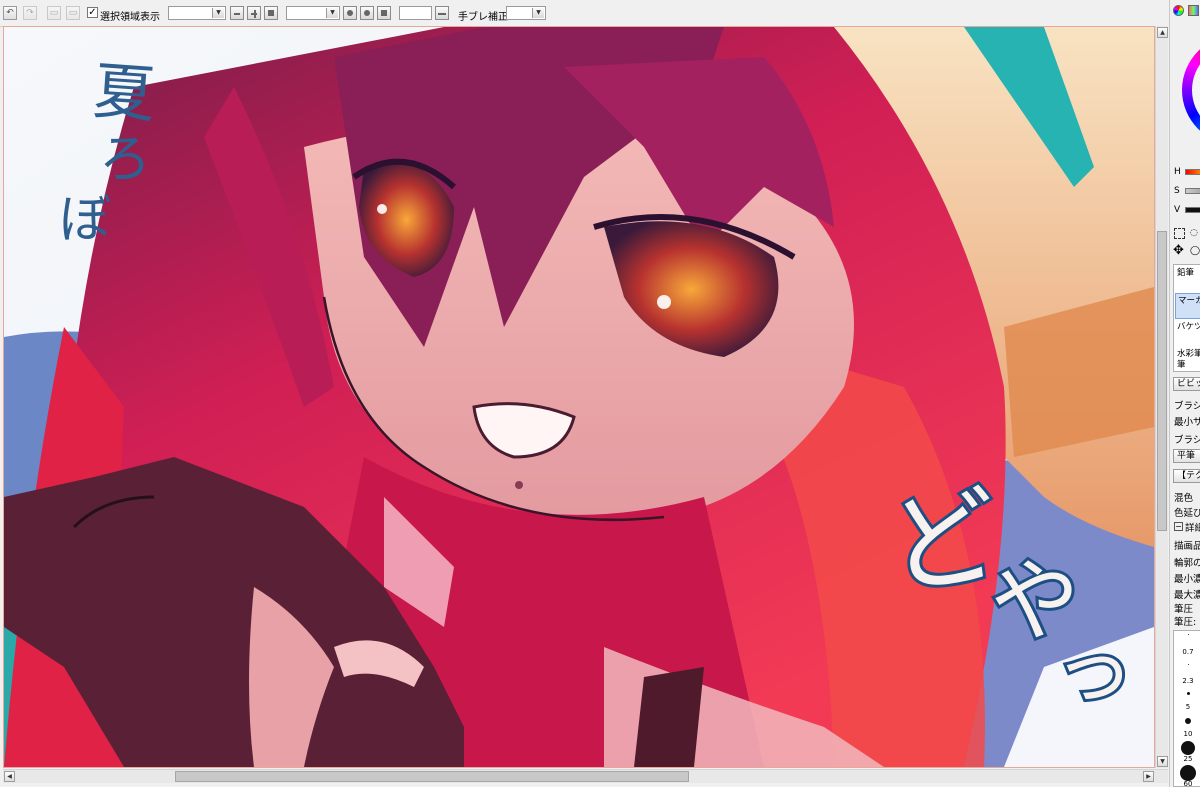 The width and height of the screenshot is (1200, 787). Describe the element at coordinates (1186, 456) in the screenshot. I see `brush-shape-button: 平筆` at that location.